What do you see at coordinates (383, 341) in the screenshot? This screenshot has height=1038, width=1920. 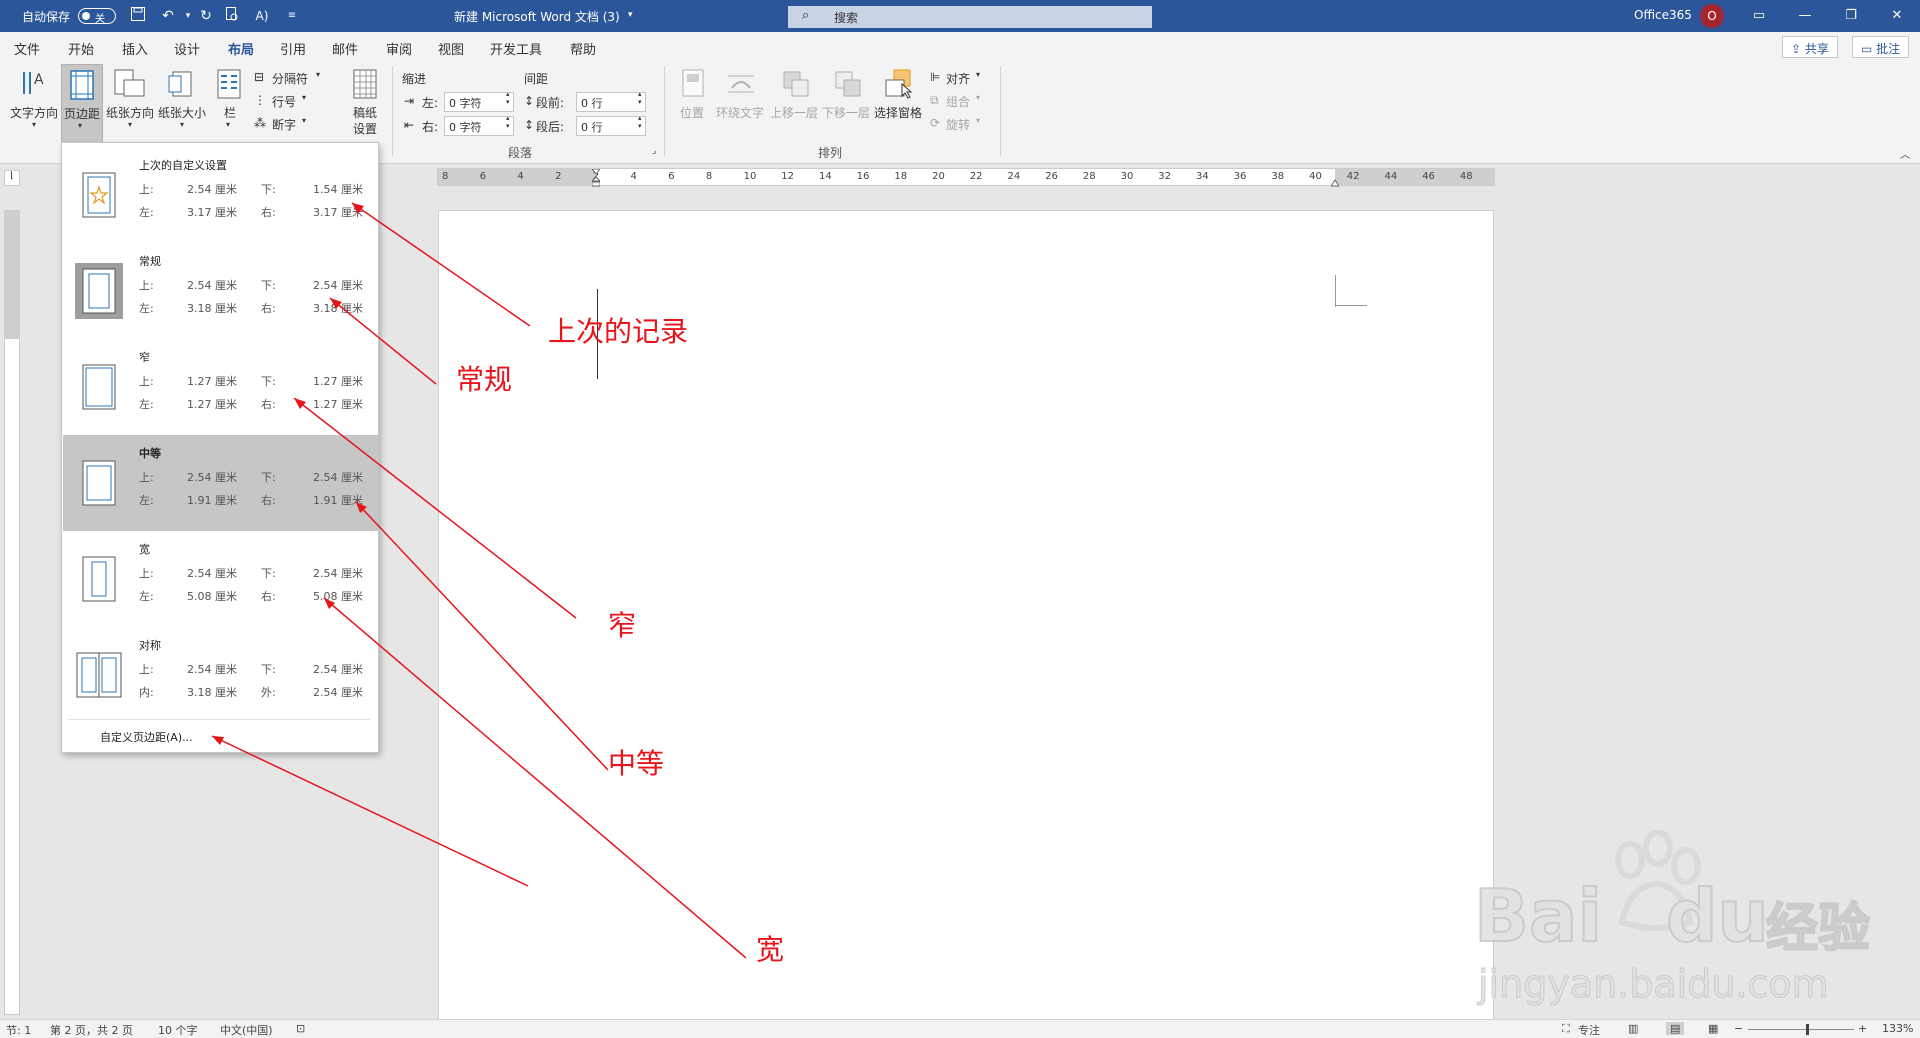 I see `arrow-normal` at bounding box center [383, 341].